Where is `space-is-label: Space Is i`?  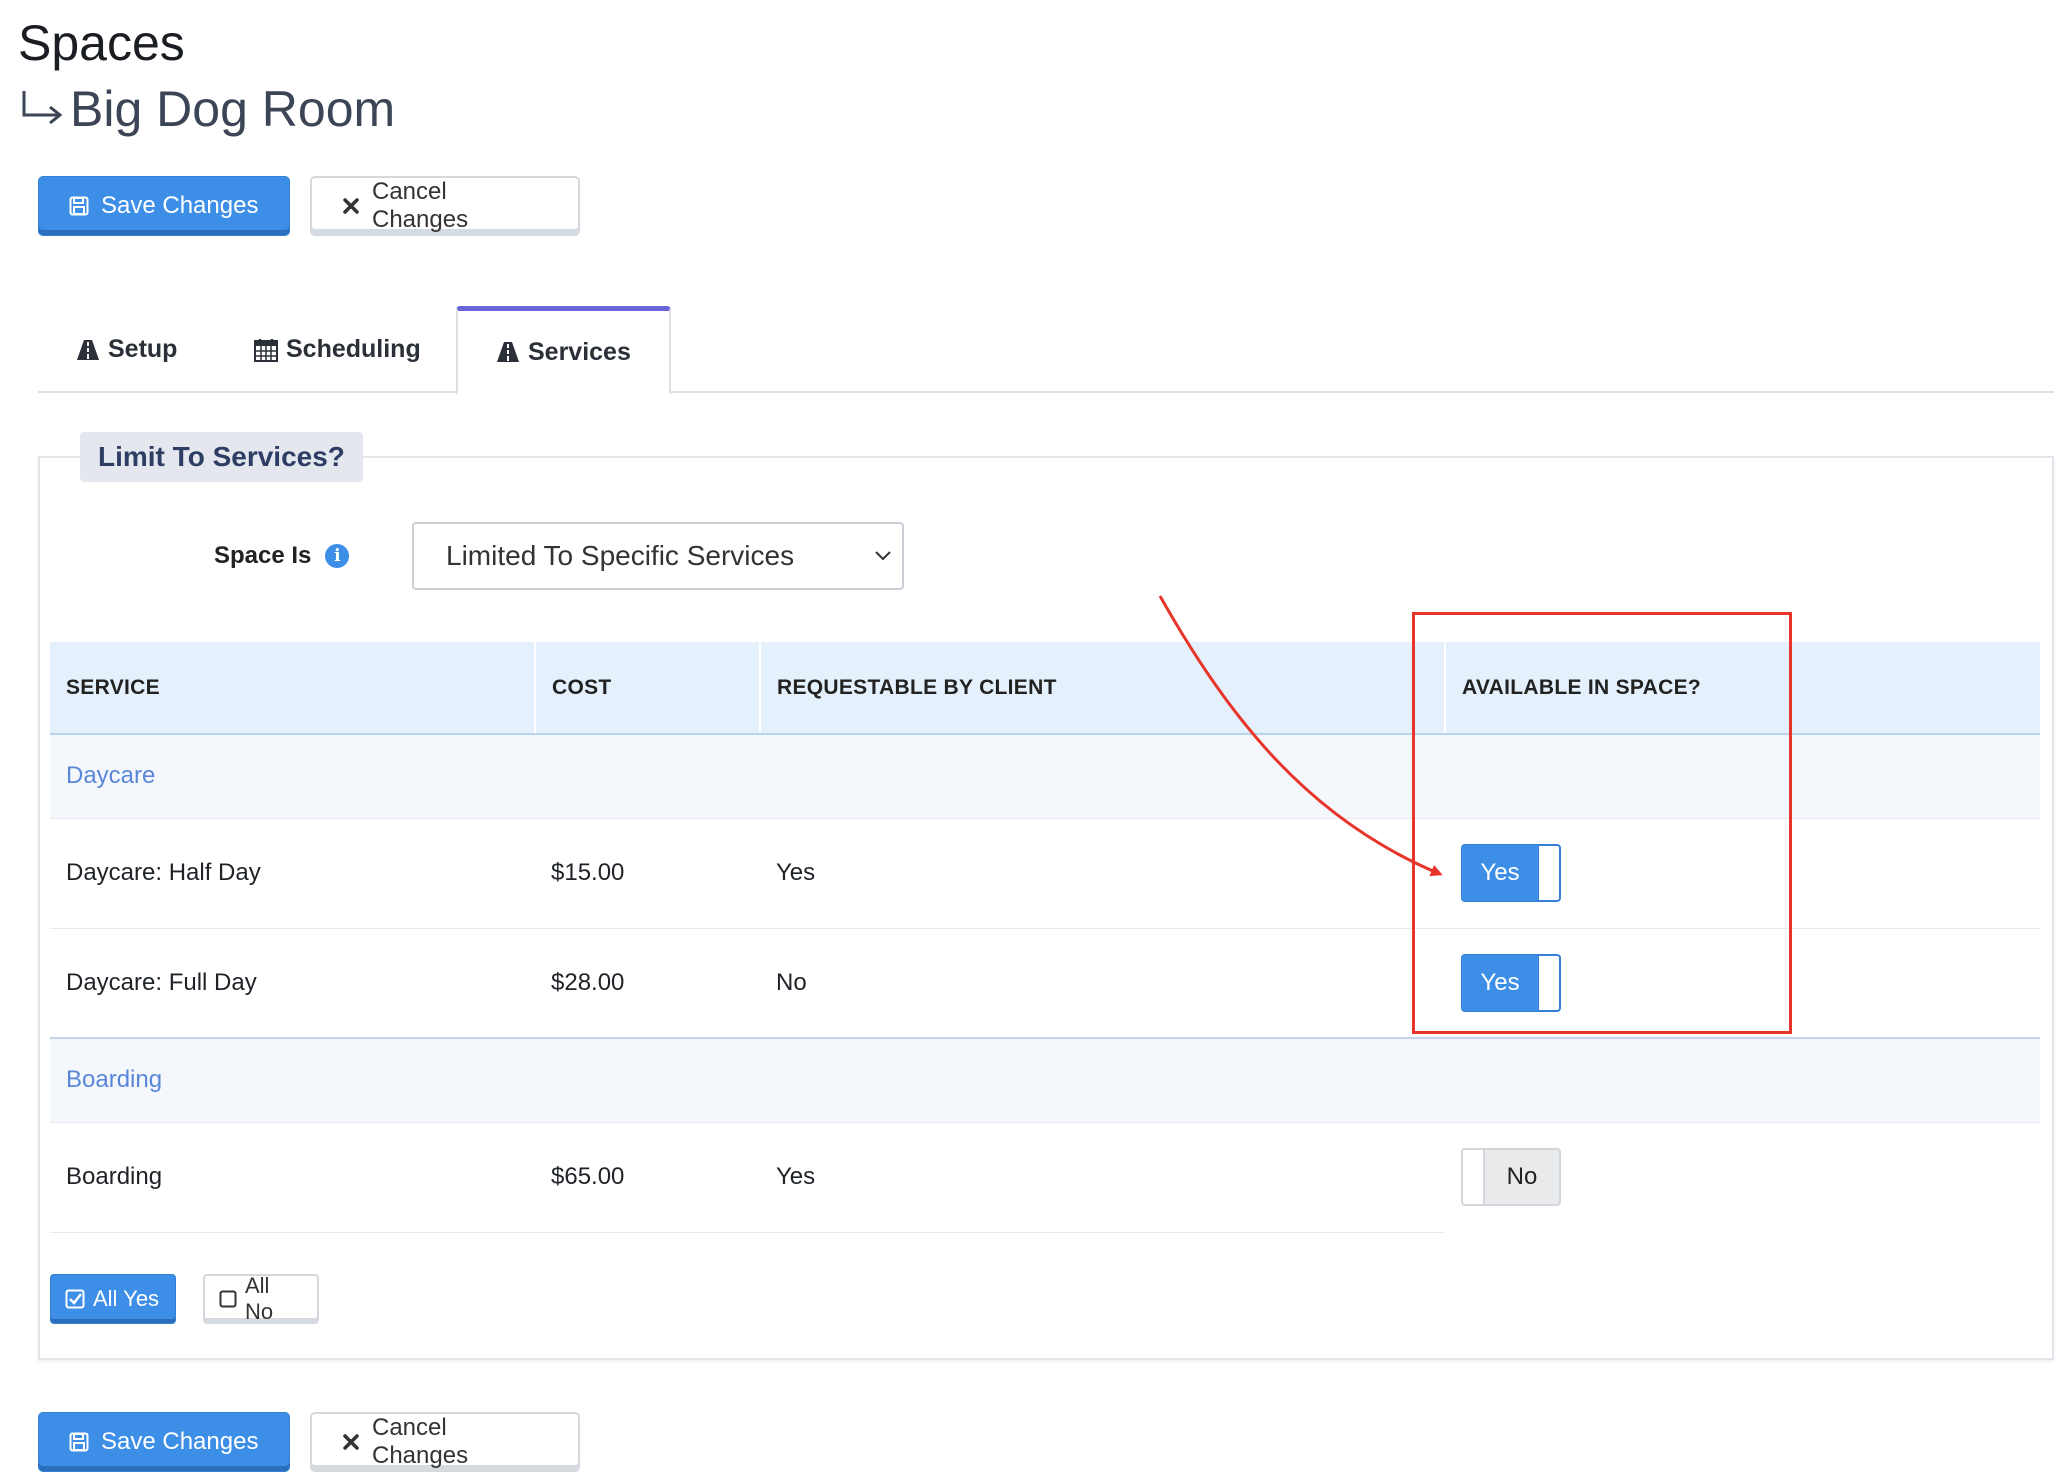
space-is-label: Space Is i is located at coordinates (282, 556).